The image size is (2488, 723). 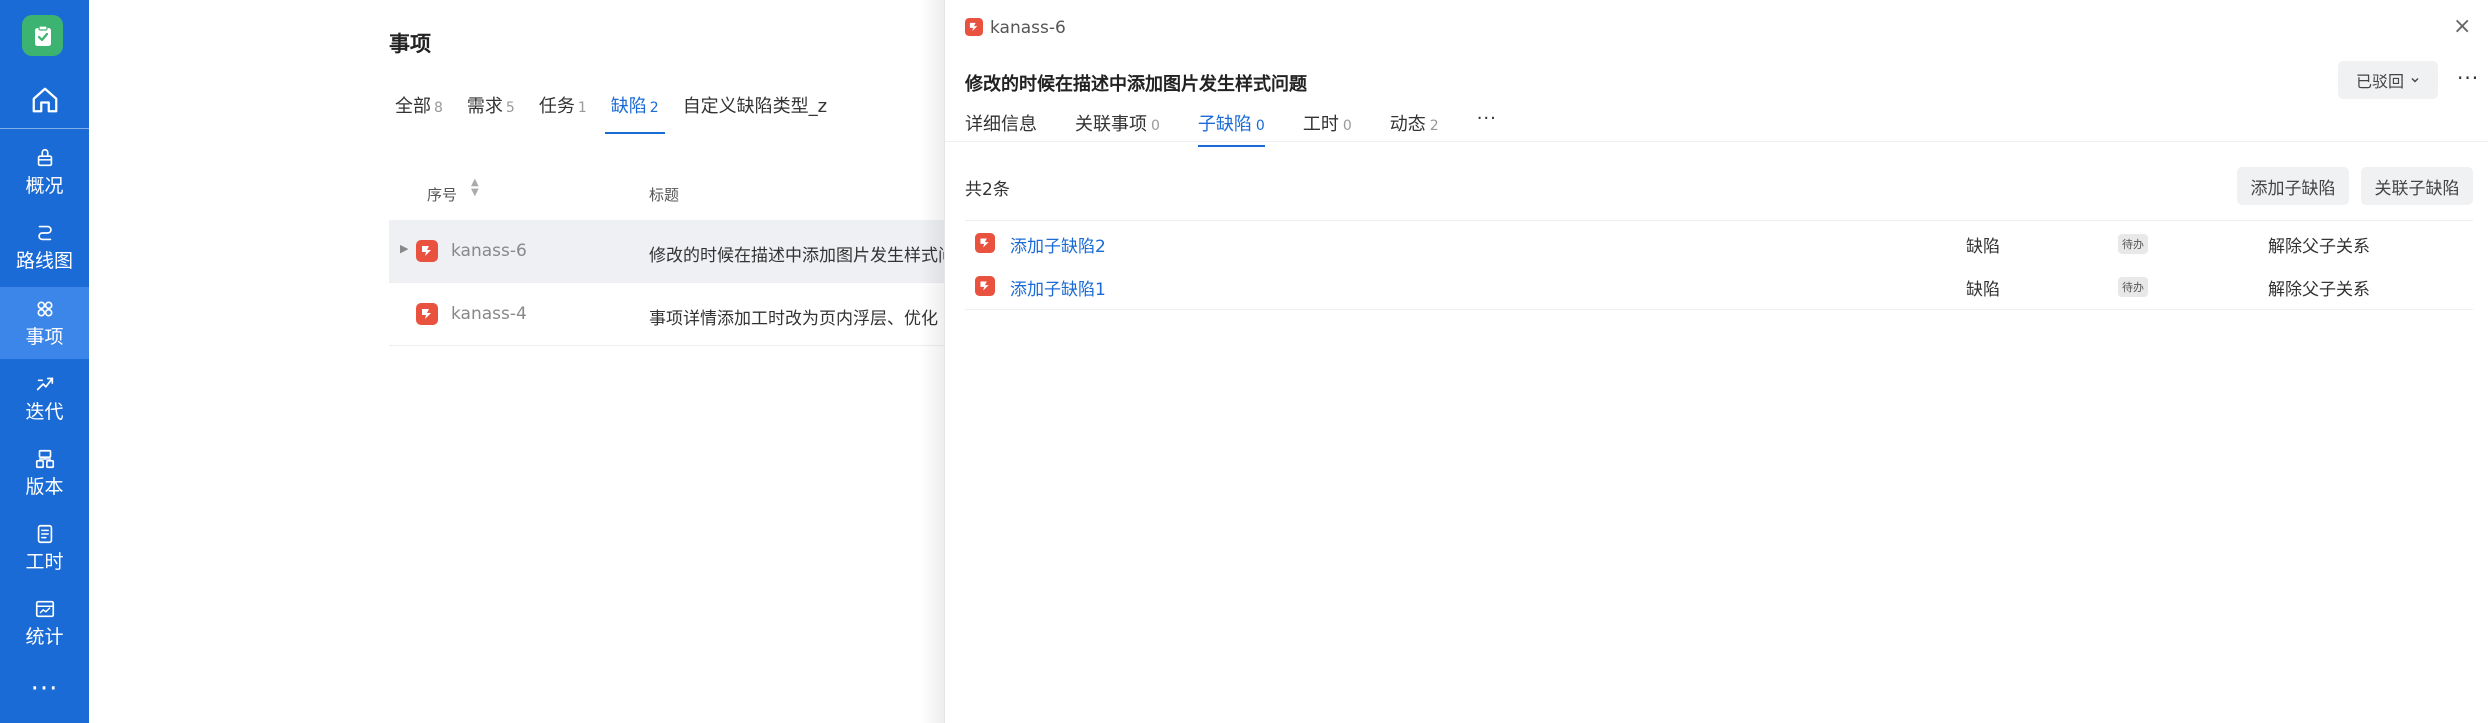 What do you see at coordinates (44, 247) in the screenshot?
I see `sidebar-item-roadmap: 路线图` at bounding box center [44, 247].